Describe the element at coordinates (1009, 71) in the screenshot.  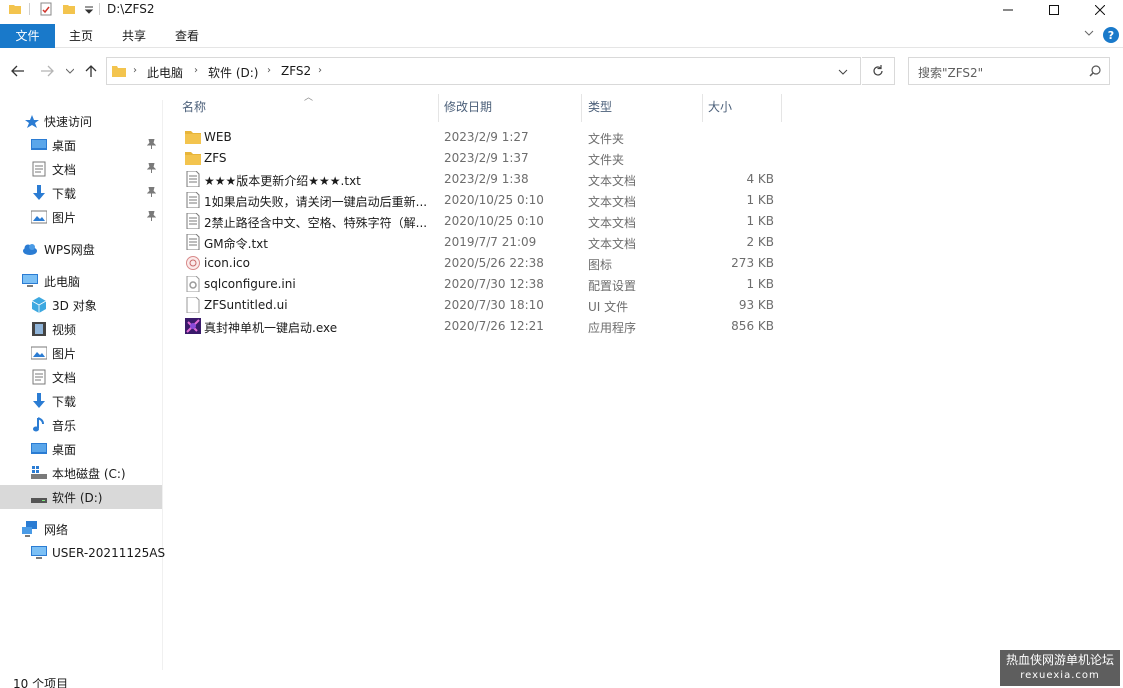
I see `search-box: 搜索"ZFS2"` at that location.